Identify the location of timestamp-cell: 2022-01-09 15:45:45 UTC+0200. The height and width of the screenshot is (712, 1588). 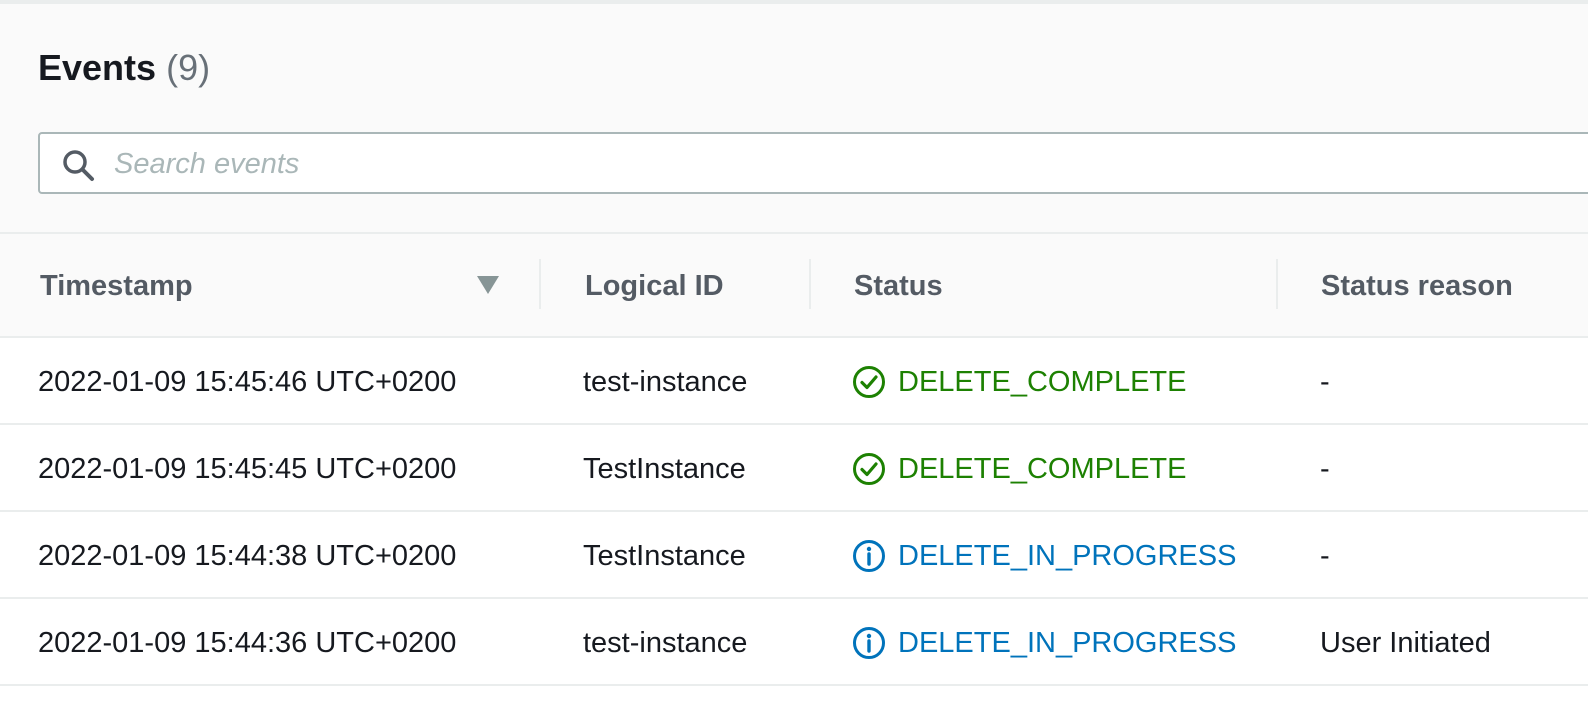
(247, 469).